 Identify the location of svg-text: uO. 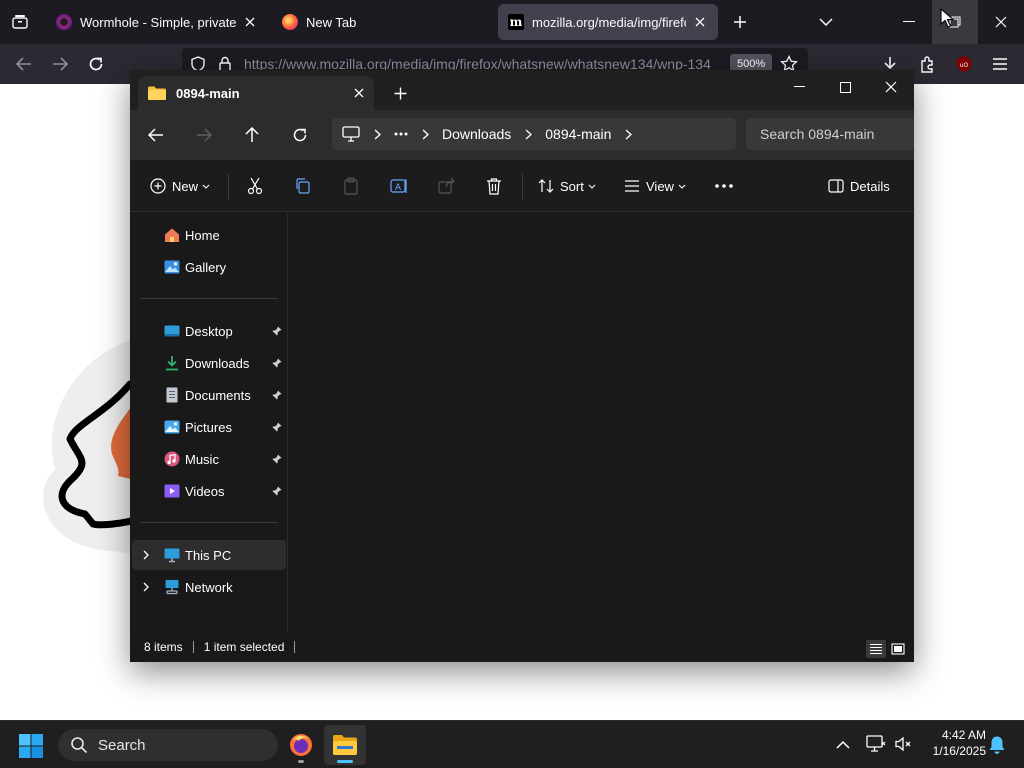
(964, 65).